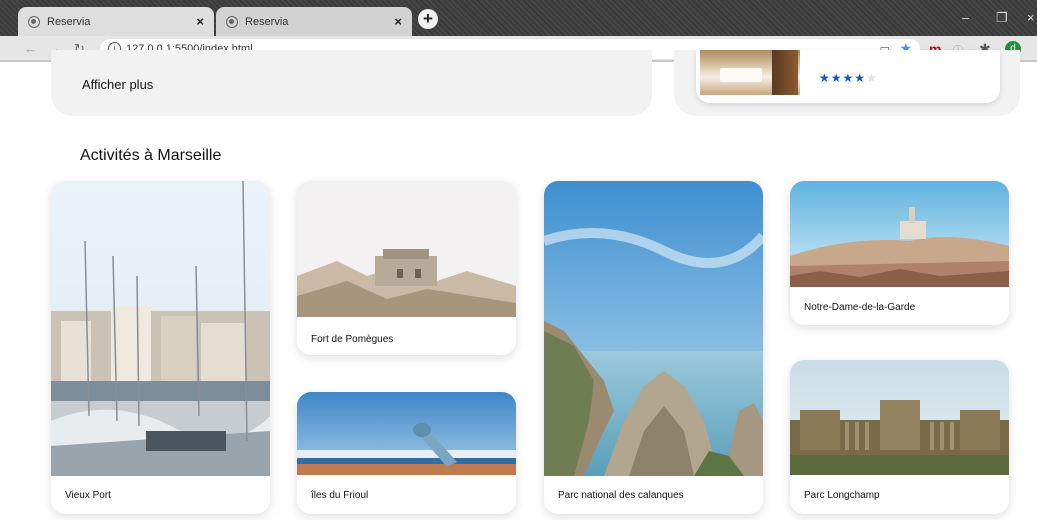 The image size is (1037, 520). I want to click on notre-dame-de-la-garde-photo, so click(899, 234).